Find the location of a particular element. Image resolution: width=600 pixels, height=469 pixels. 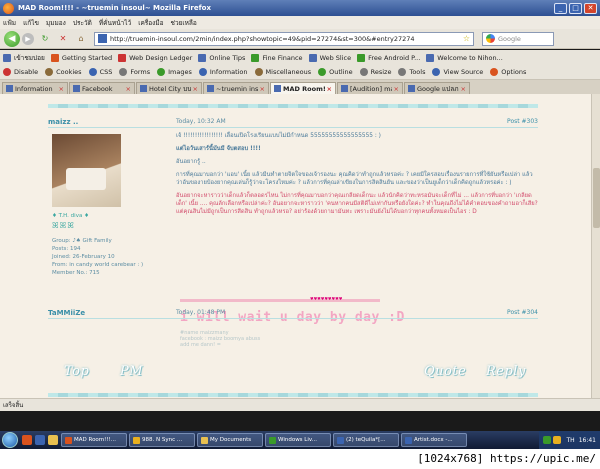

devtool-item: Information is located at coordinates (223, 72).